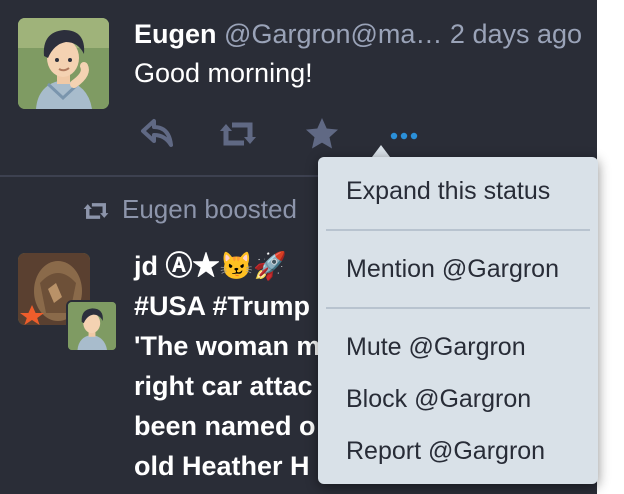 The height and width of the screenshot is (494, 624). What do you see at coordinates (438, 399) in the screenshot?
I see `menu-item-block: Block @Gargron` at bounding box center [438, 399].